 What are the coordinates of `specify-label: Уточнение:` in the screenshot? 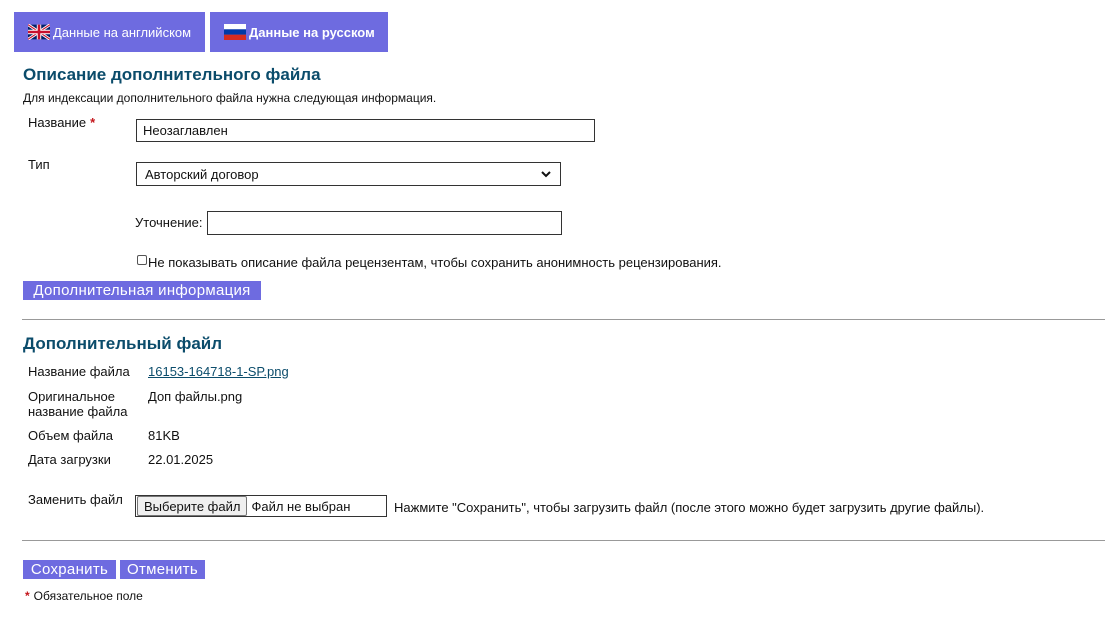 It's located at (169, 222).